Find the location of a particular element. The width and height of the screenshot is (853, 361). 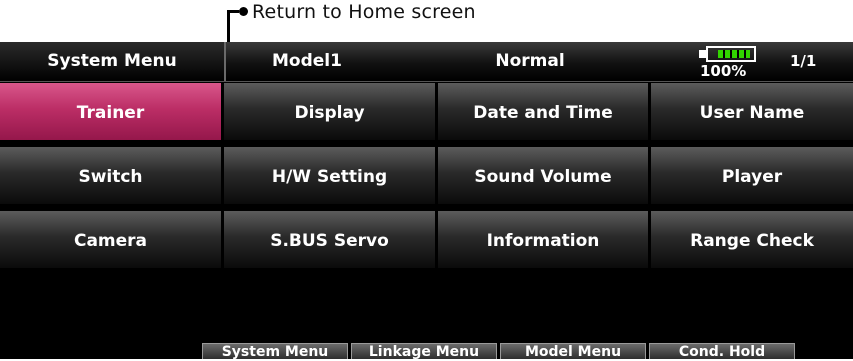

menu-button-trainer: Trainer is located at coordinates (112, 113).